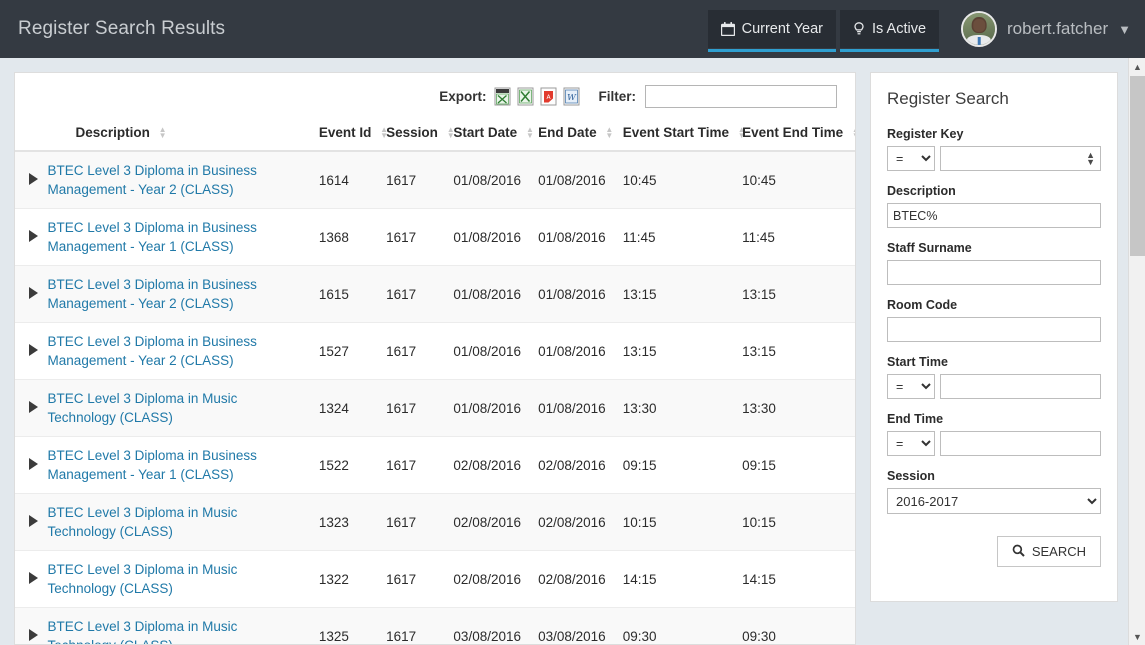  I want to click on register-key-input, so click(1020, 158).